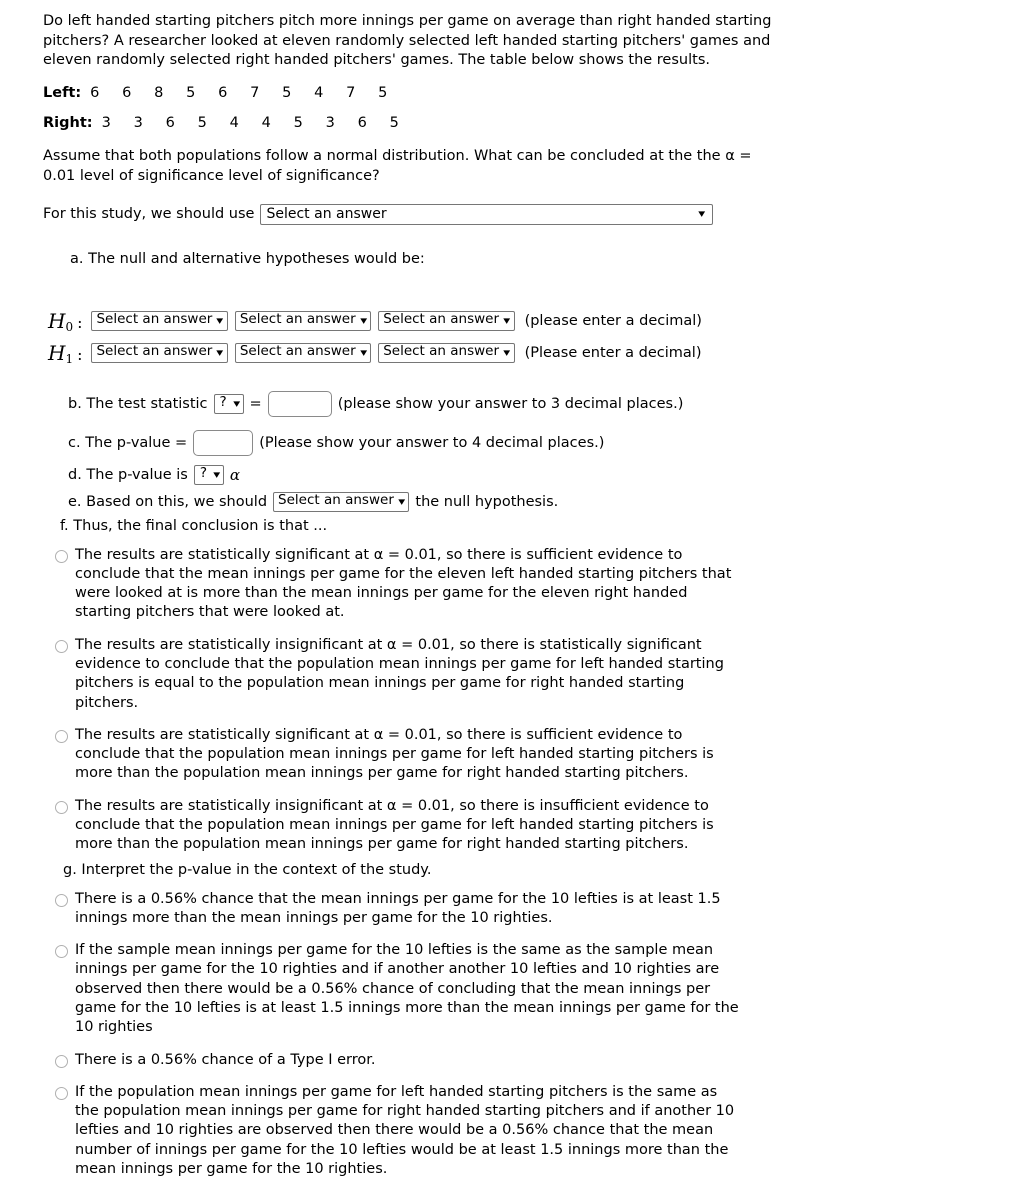 This screenshot has height=1179, width=1015. Describe the element at coordinates (106, 123) in the screenshot. I see `right-value-0: 3` at that location.